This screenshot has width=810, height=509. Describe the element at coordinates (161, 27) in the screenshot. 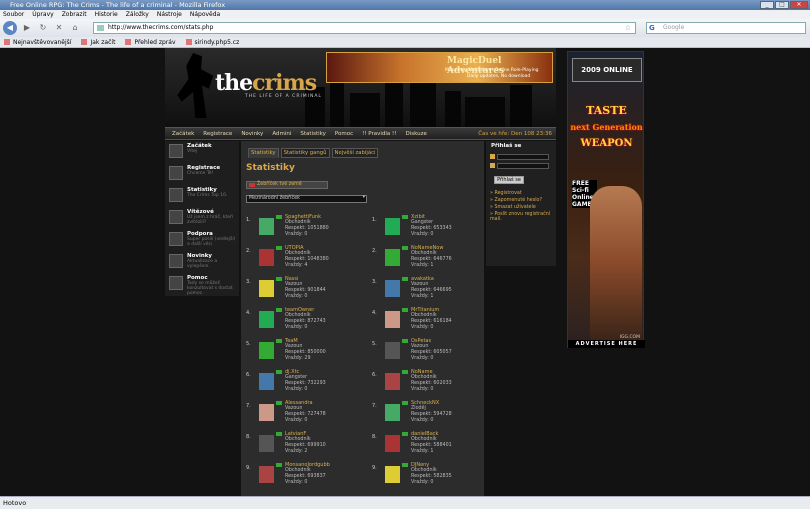

I see `address-text: http://www.thecrims.com/stats.php` at that location.